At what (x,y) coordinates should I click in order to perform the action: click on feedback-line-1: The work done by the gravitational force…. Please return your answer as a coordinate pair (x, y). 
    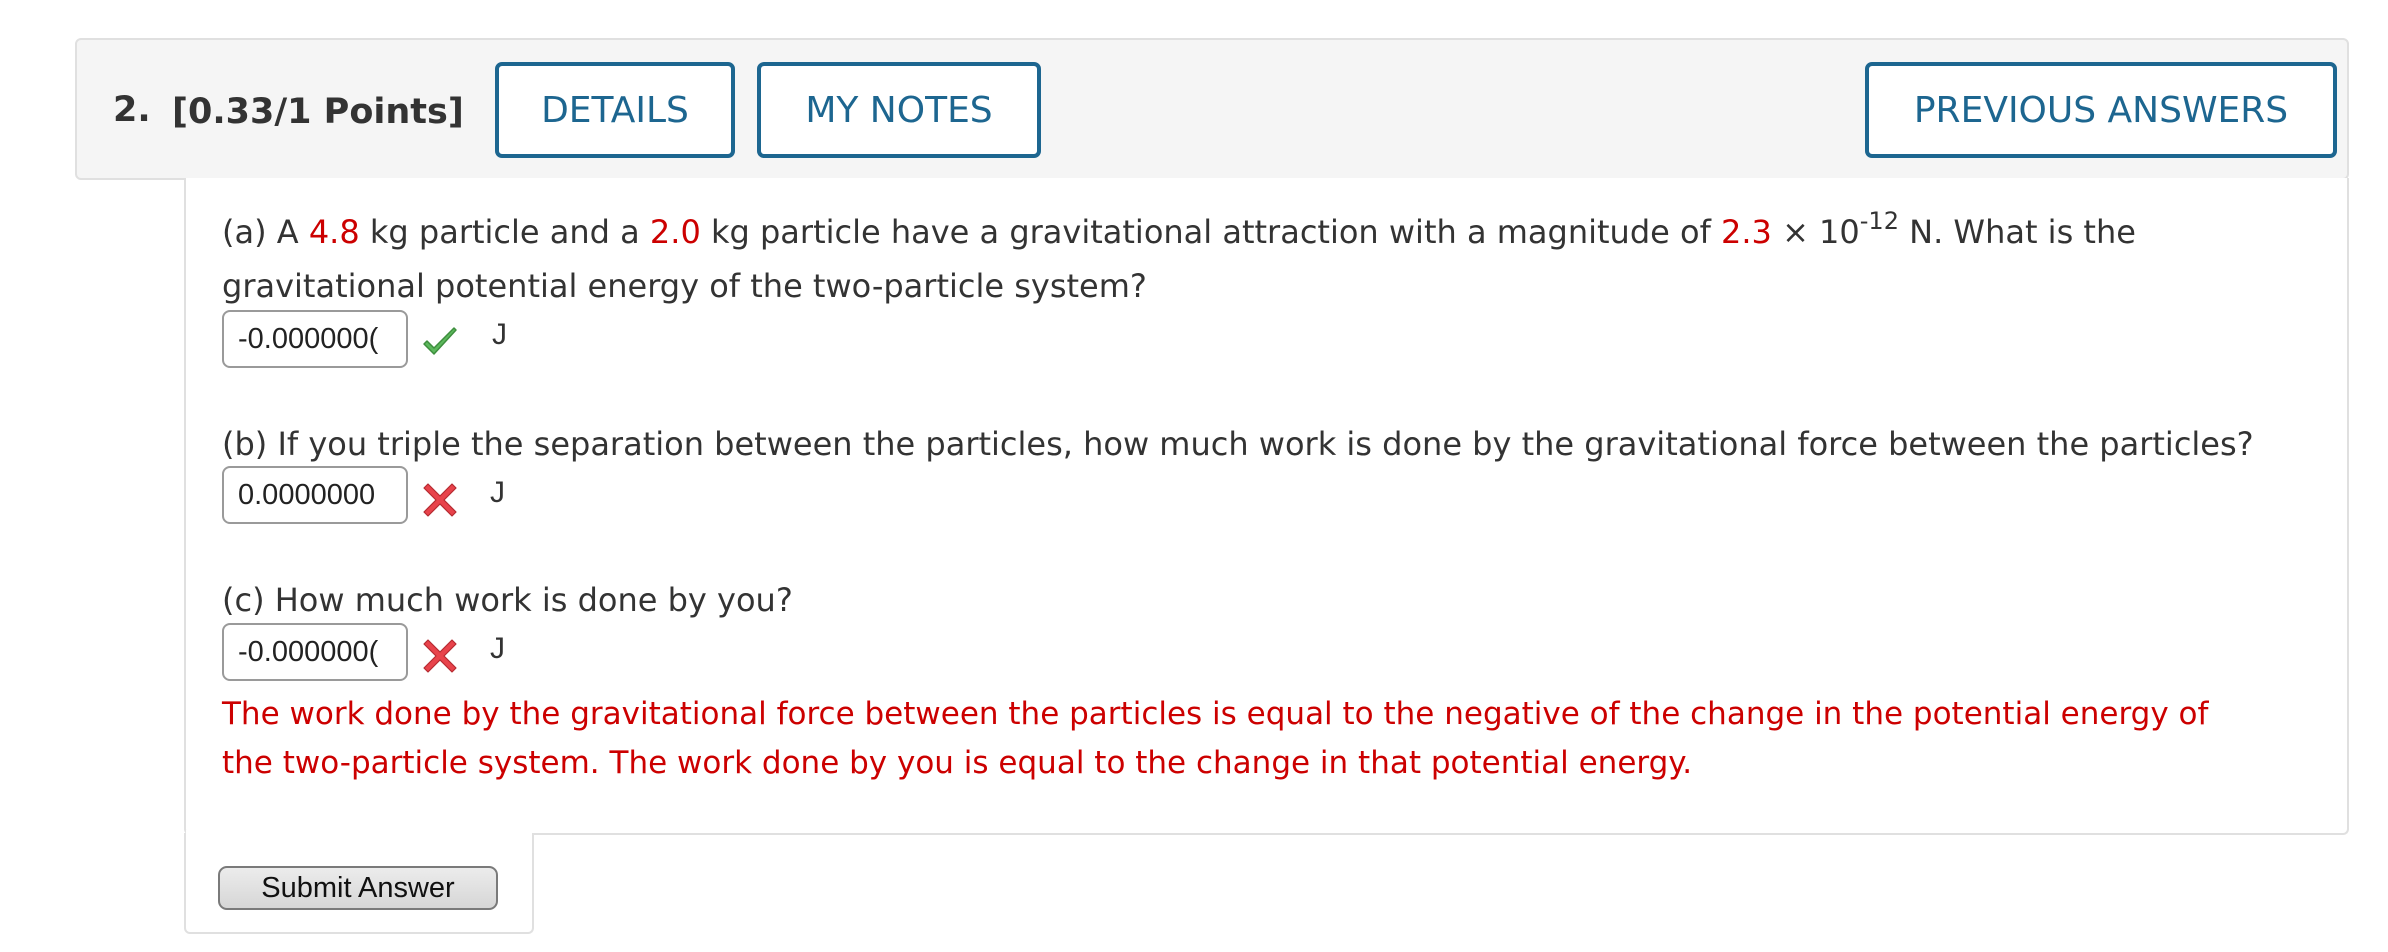
    Looking at the image, I should click on (1215, 714).